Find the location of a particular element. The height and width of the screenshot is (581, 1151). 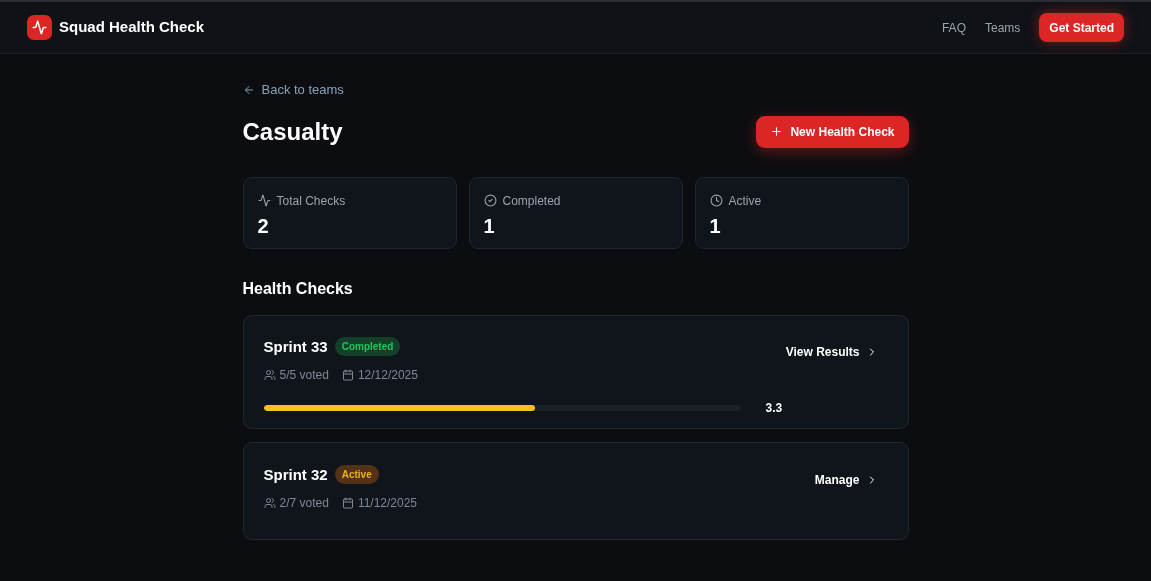

score-value: 3.3 is located at coordinates (774, 408).